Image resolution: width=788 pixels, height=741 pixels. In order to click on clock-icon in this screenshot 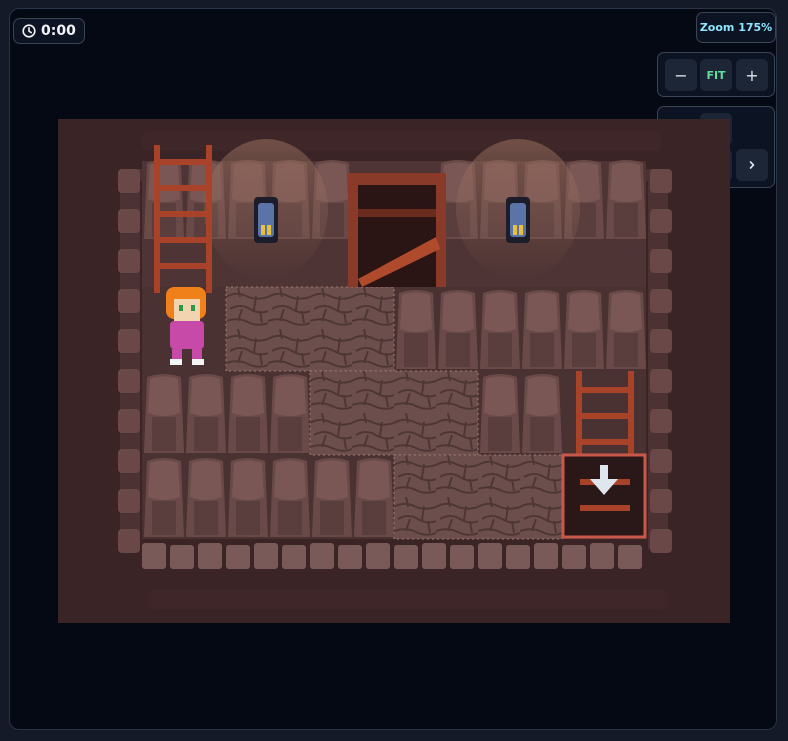, I will do `click(29, 31)`.